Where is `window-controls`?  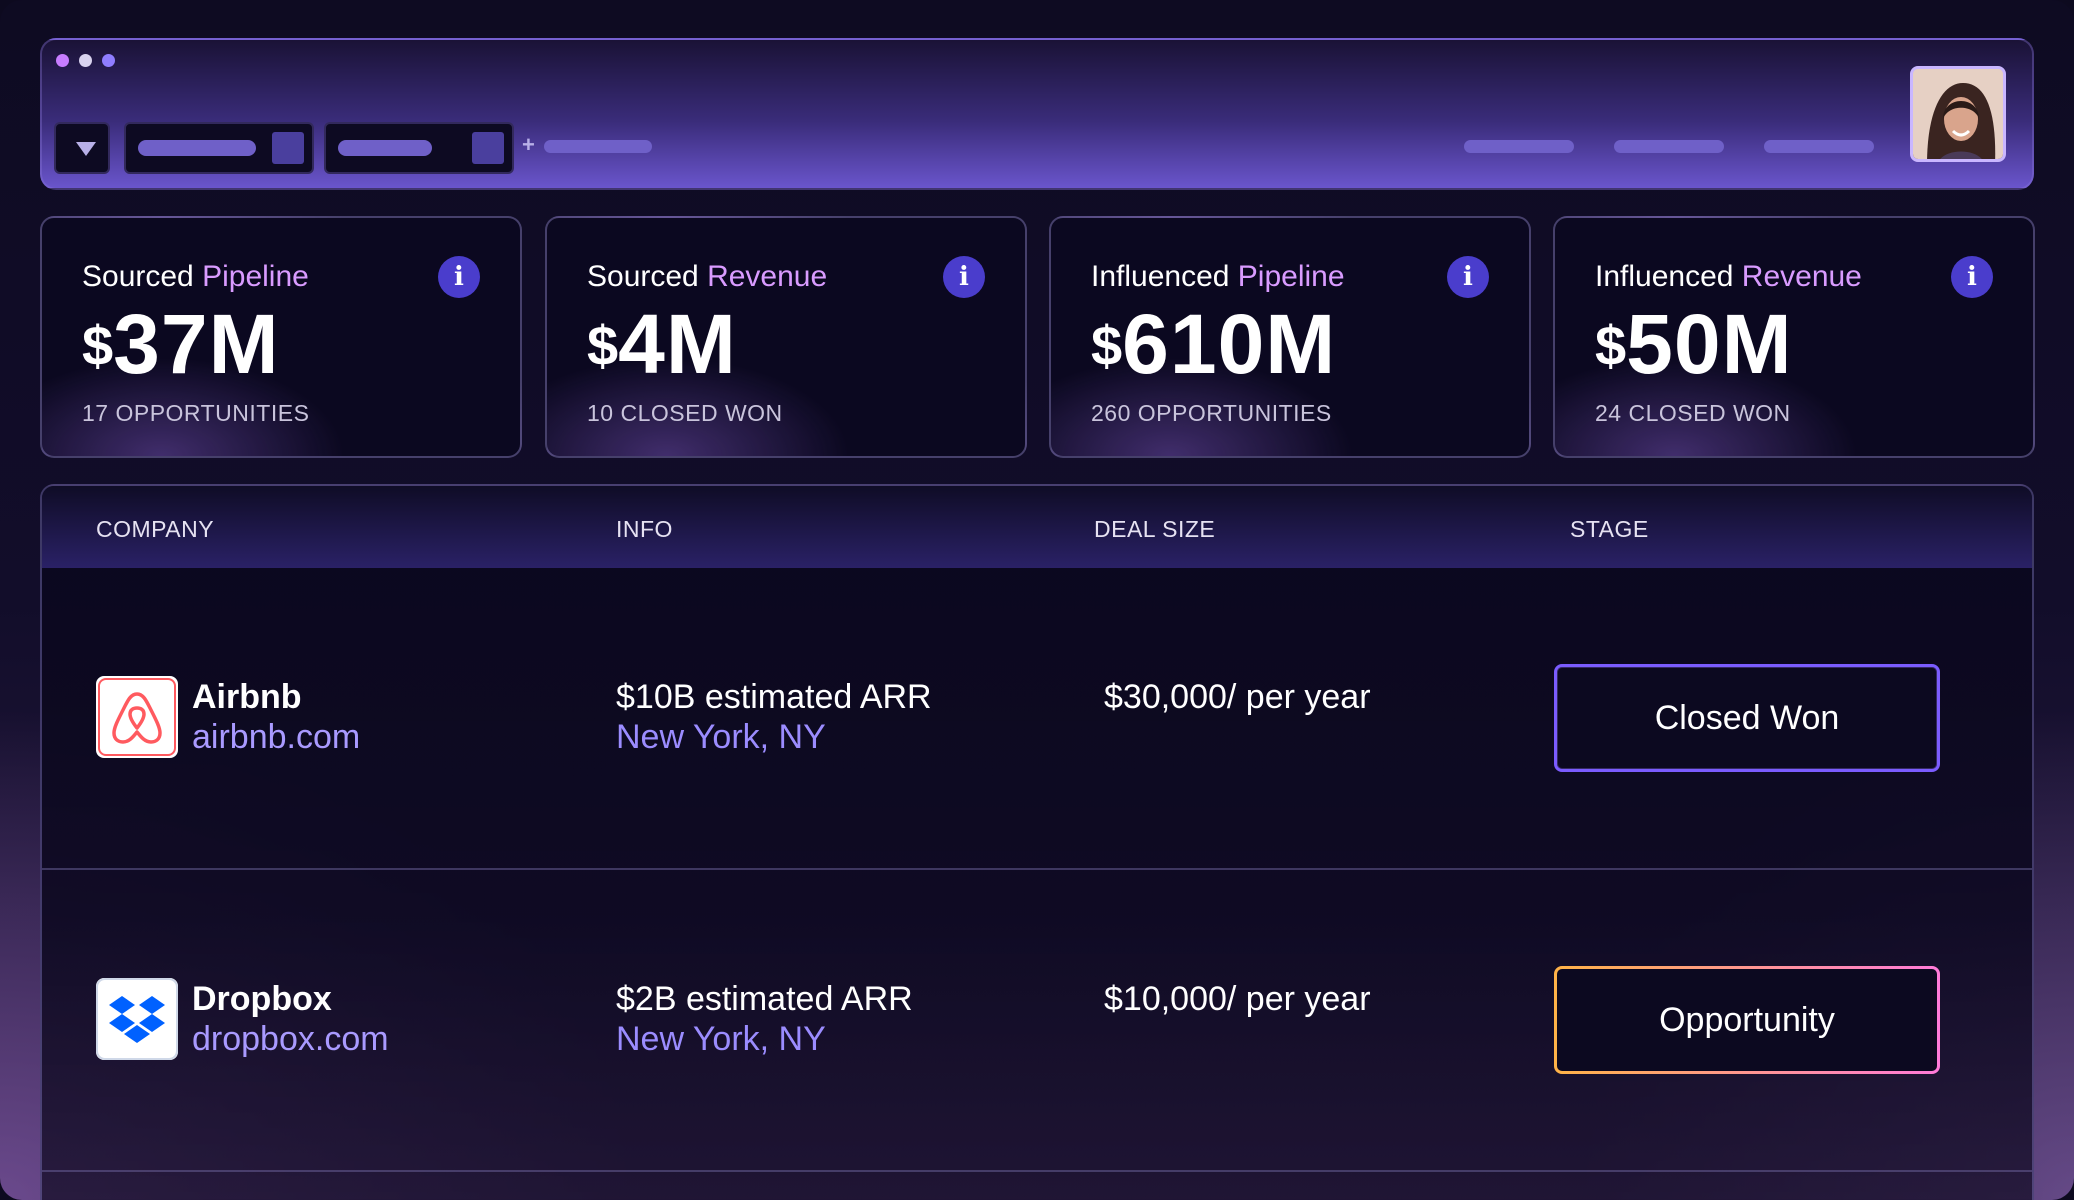
window-controls is located at coordinates (85, 60).